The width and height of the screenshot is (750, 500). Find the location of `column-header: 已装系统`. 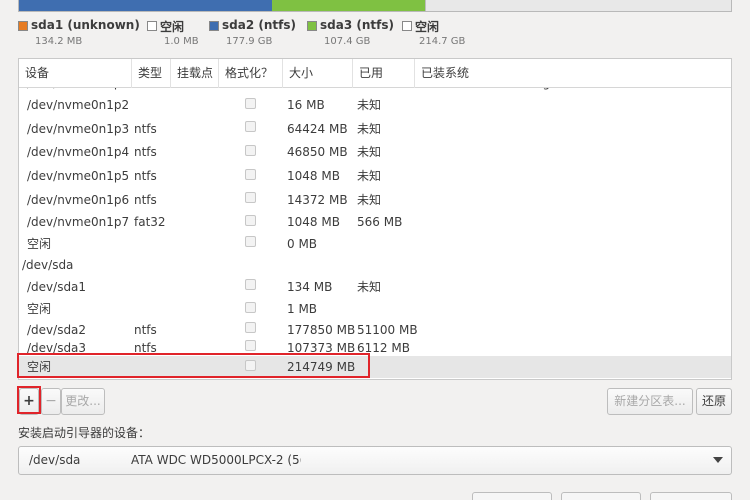

column-header: 已装系统 is located at coordinates (573, 73).